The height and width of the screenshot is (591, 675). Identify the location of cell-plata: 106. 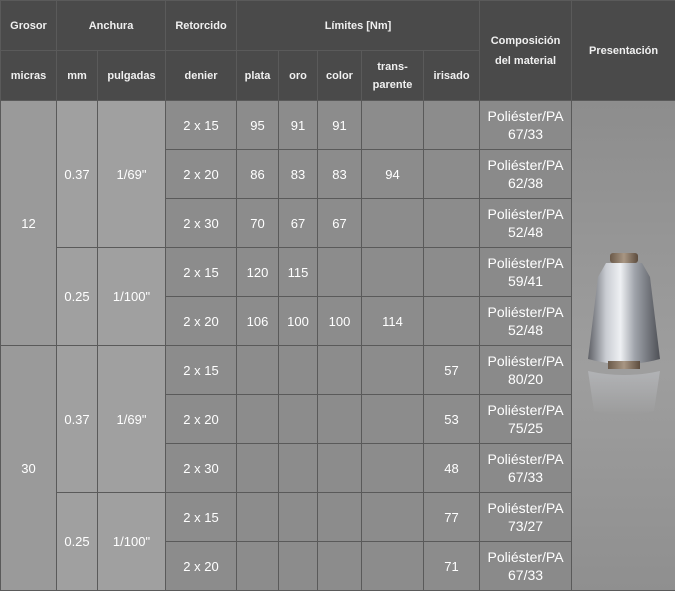
(258, 321).